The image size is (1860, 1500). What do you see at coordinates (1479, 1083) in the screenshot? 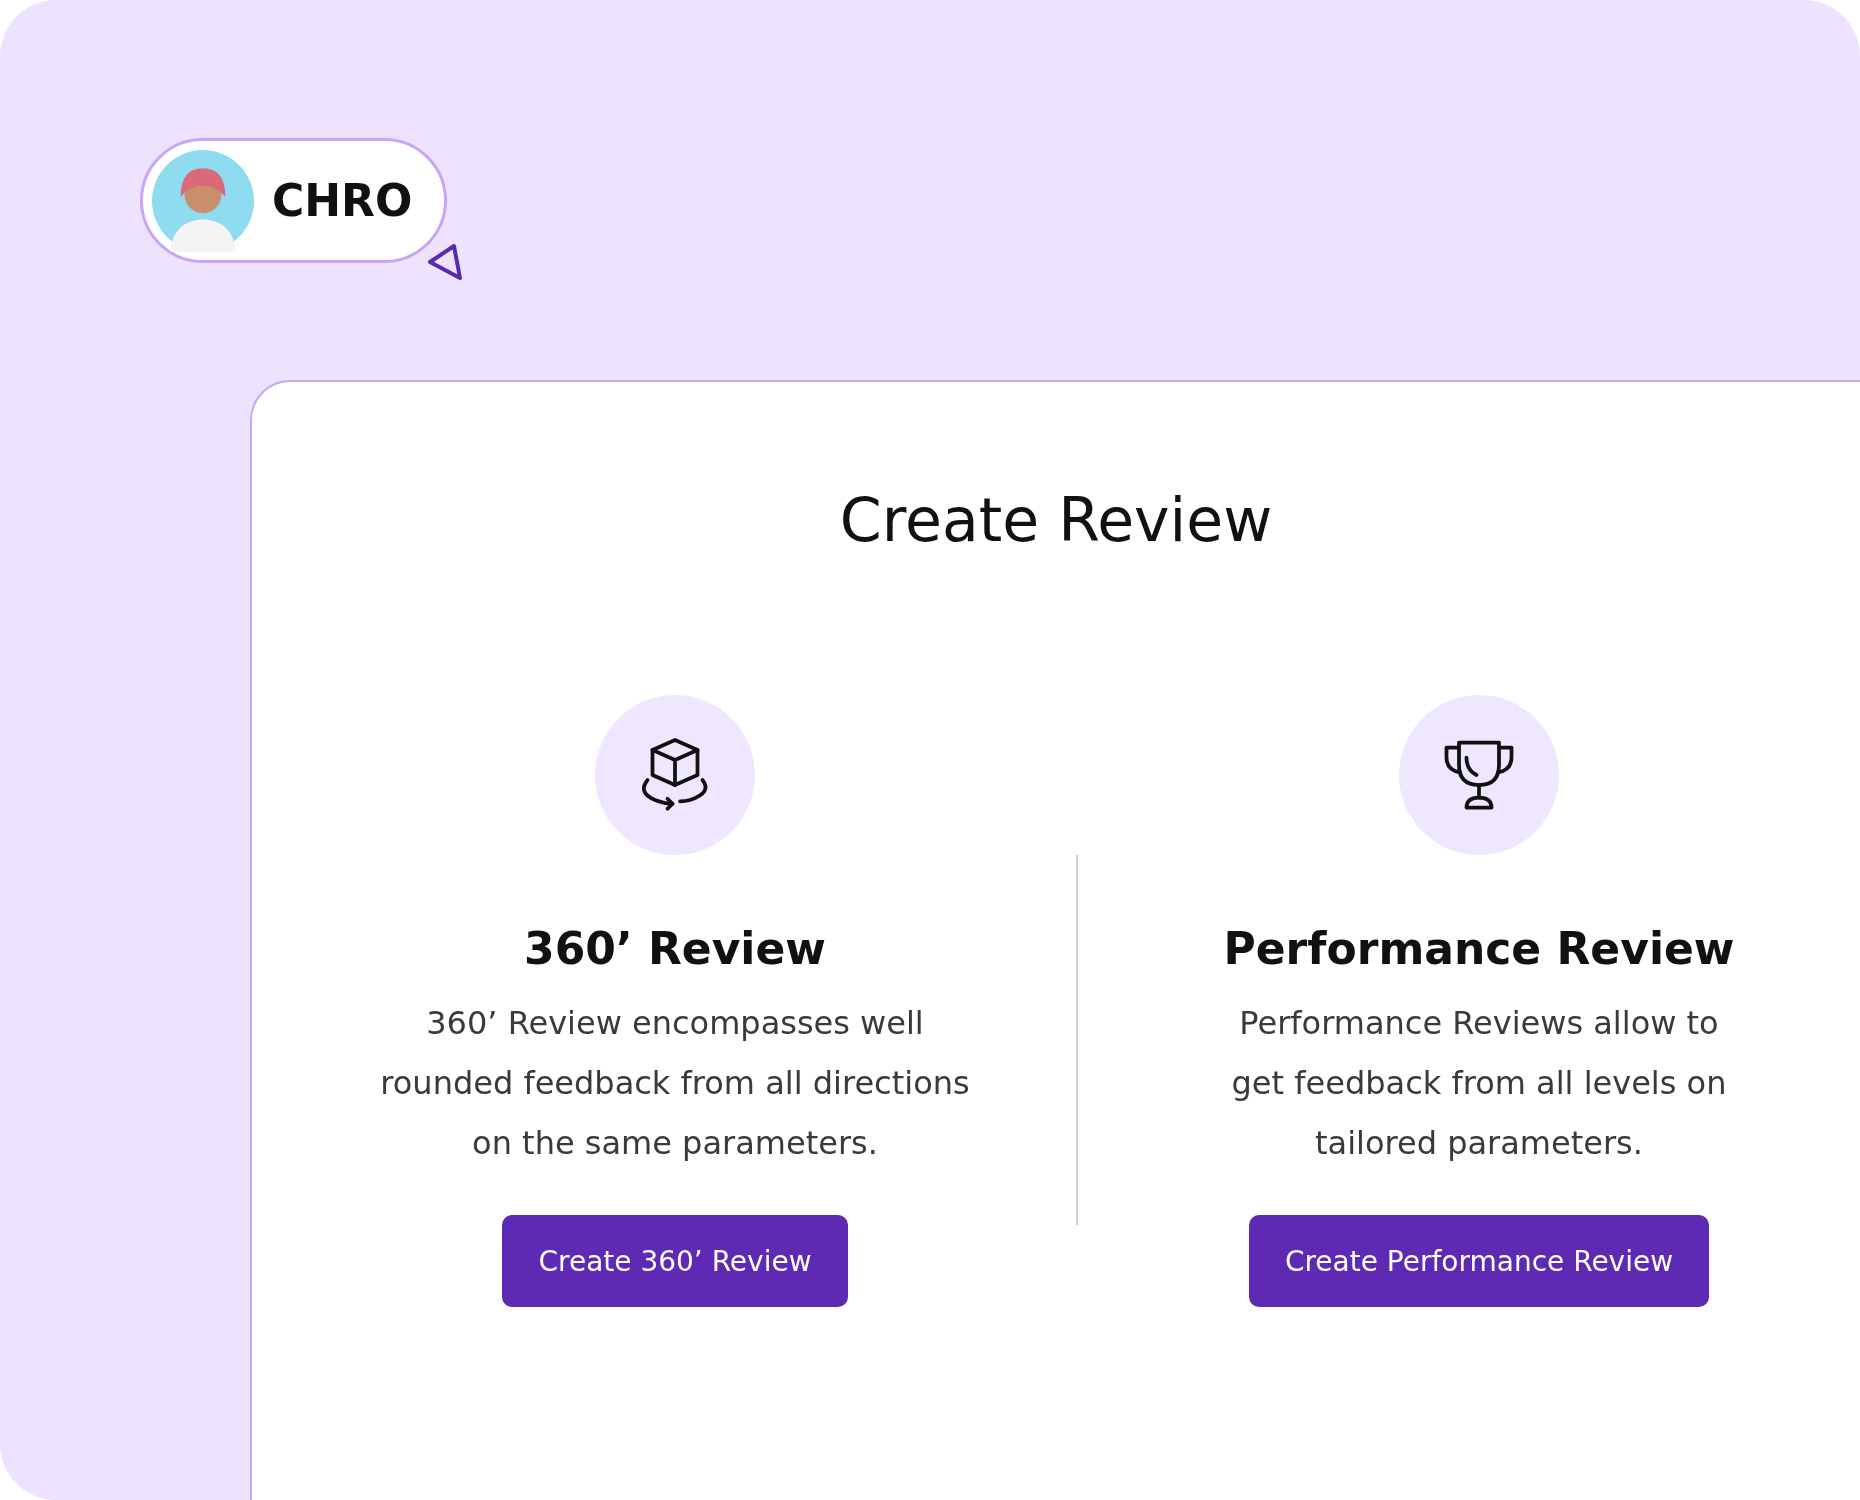
I see `option-description: Performance Reviews allow to get feedback from all levels on tailored parameters.` at bounding box center [1479, 1083].